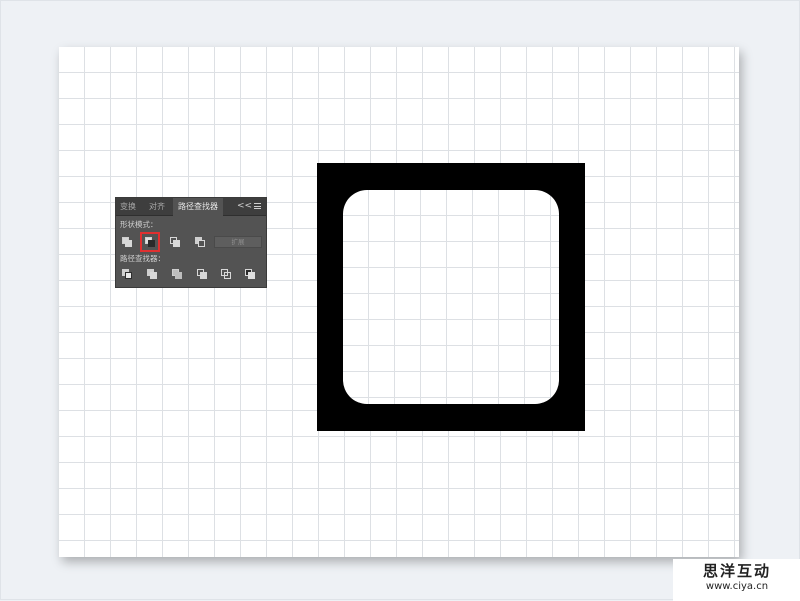 The height and width of the screenshot is (601, 800). I want to click on exclude-icon, so click(200, 242).